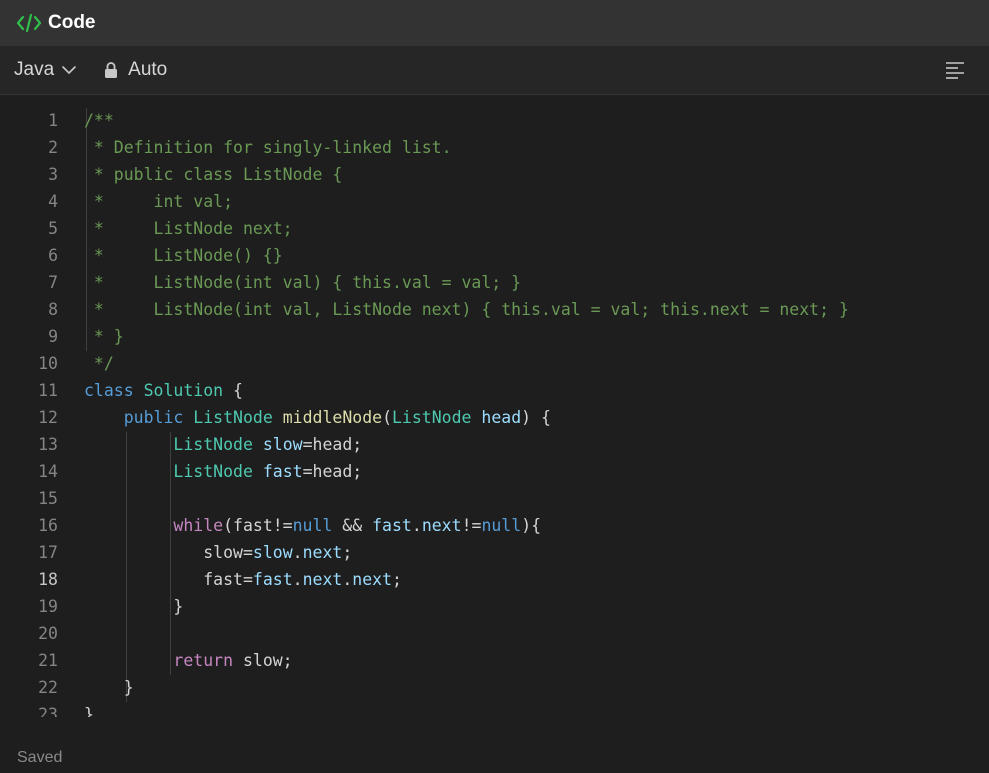  I want to click on code-line: 13 ListNode slow=head;, so click(494, 444).